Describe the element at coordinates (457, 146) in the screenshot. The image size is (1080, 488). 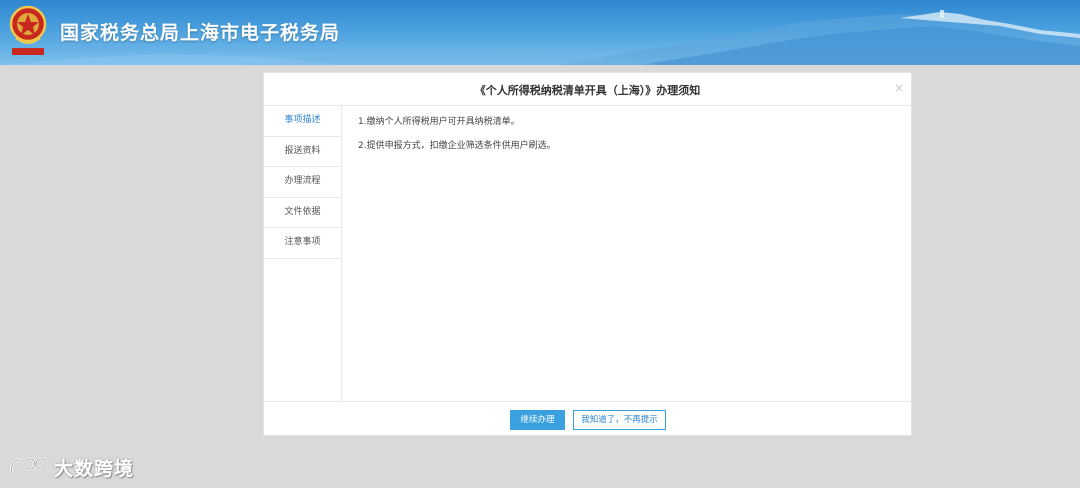
I see `content-line: 2.提供申报方式，扣缴企业筛选条件供用户刷选。` at that location.